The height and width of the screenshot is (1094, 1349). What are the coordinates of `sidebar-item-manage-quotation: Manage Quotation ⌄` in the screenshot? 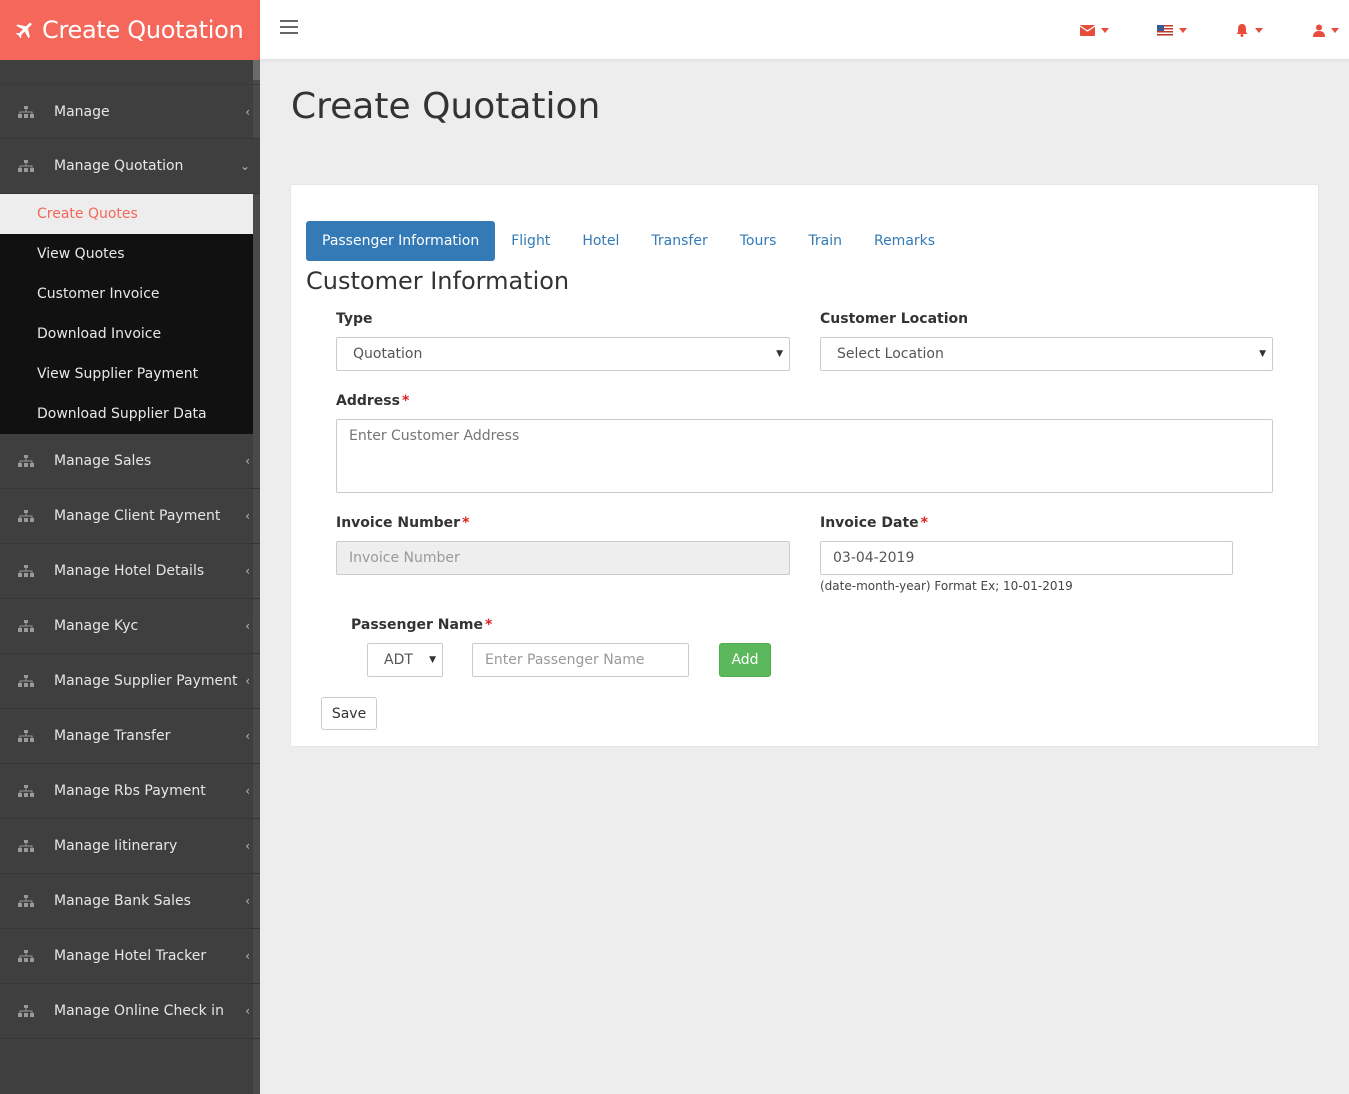 It's located at (130, 166).